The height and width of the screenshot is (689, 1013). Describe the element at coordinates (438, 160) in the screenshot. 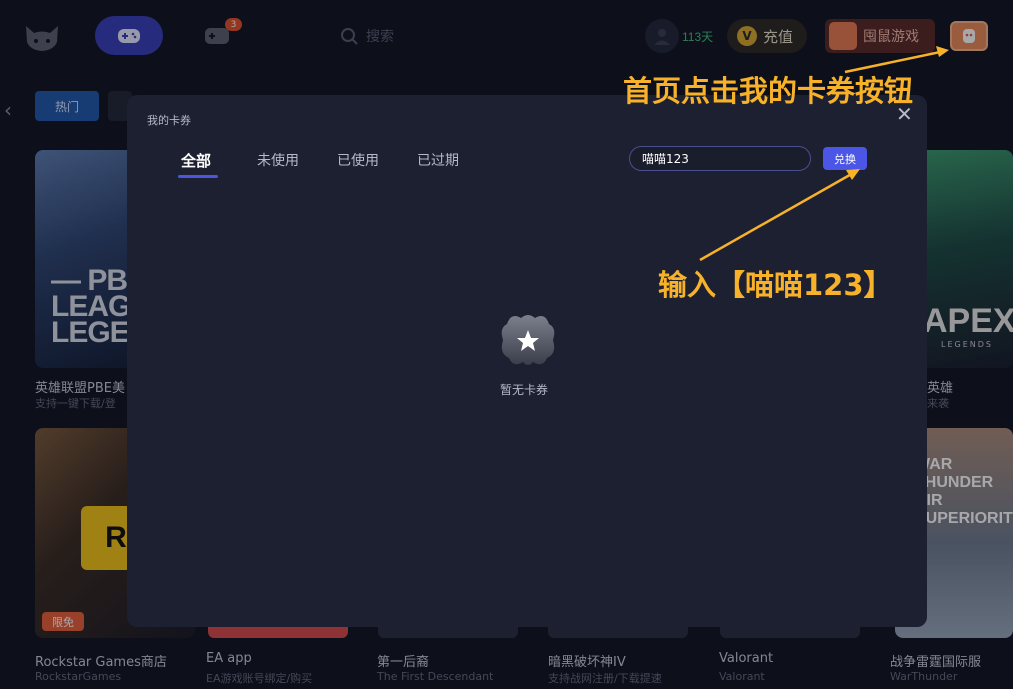

I see `tab-expired: 已过期` at that location.